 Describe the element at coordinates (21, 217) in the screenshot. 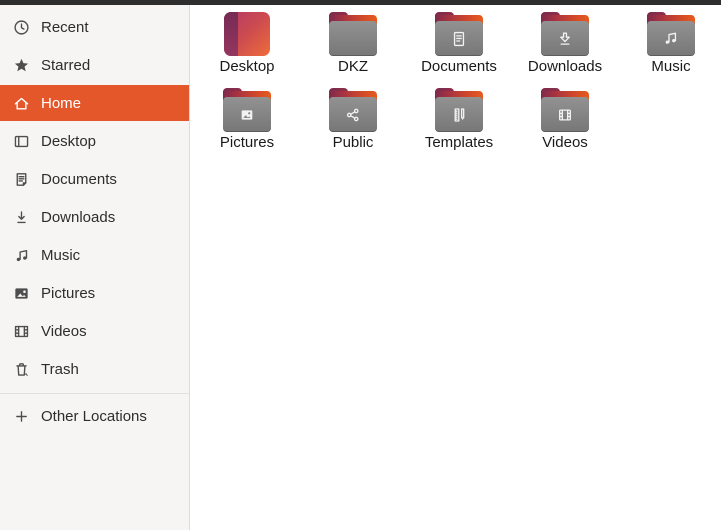

I see `download-icon` at that location.